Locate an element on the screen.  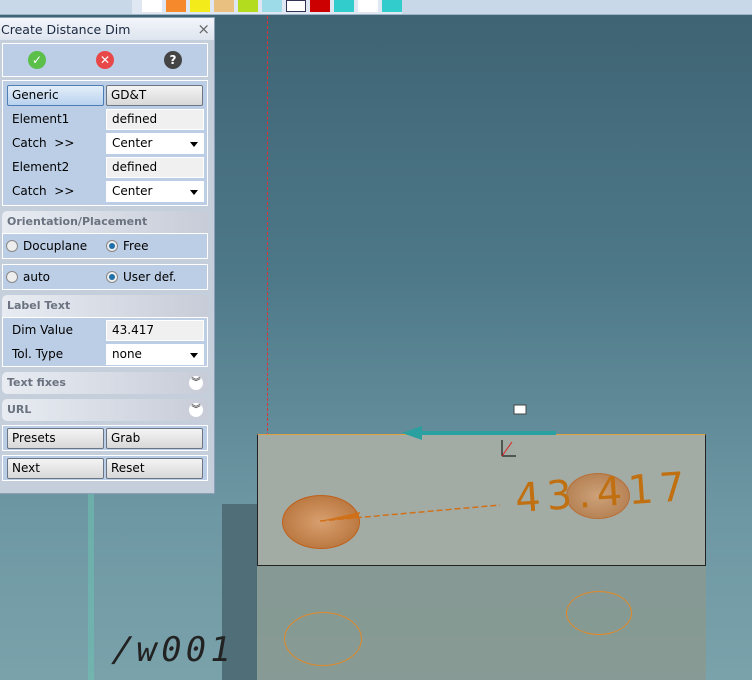
reset-button: Reset is located at coordinates (154, 468).